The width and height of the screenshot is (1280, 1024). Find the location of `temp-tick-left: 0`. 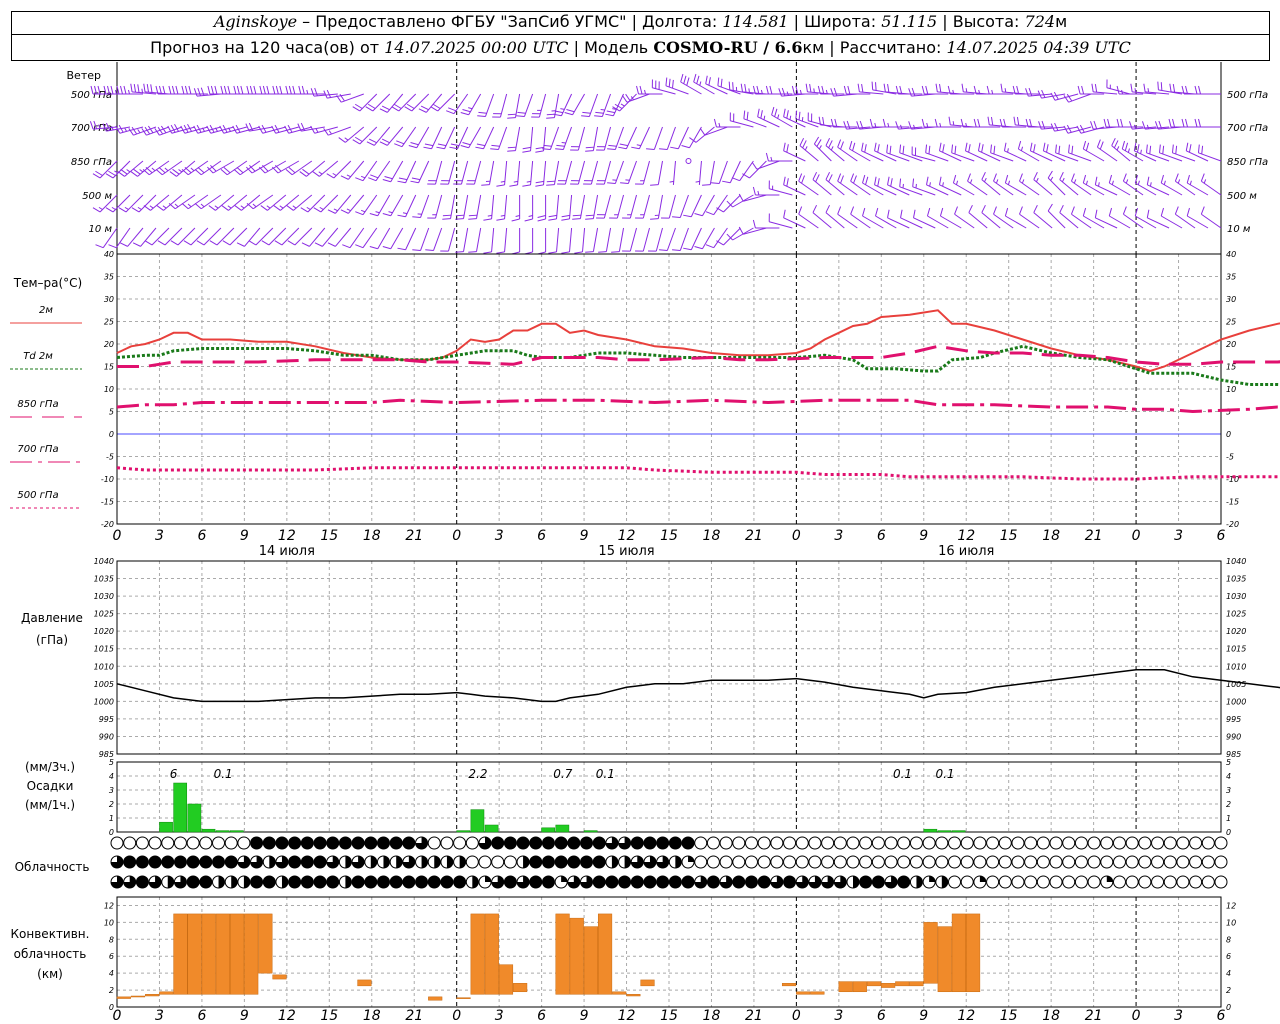

temp-tick-left: 0 is located at coordinates (111, 434).